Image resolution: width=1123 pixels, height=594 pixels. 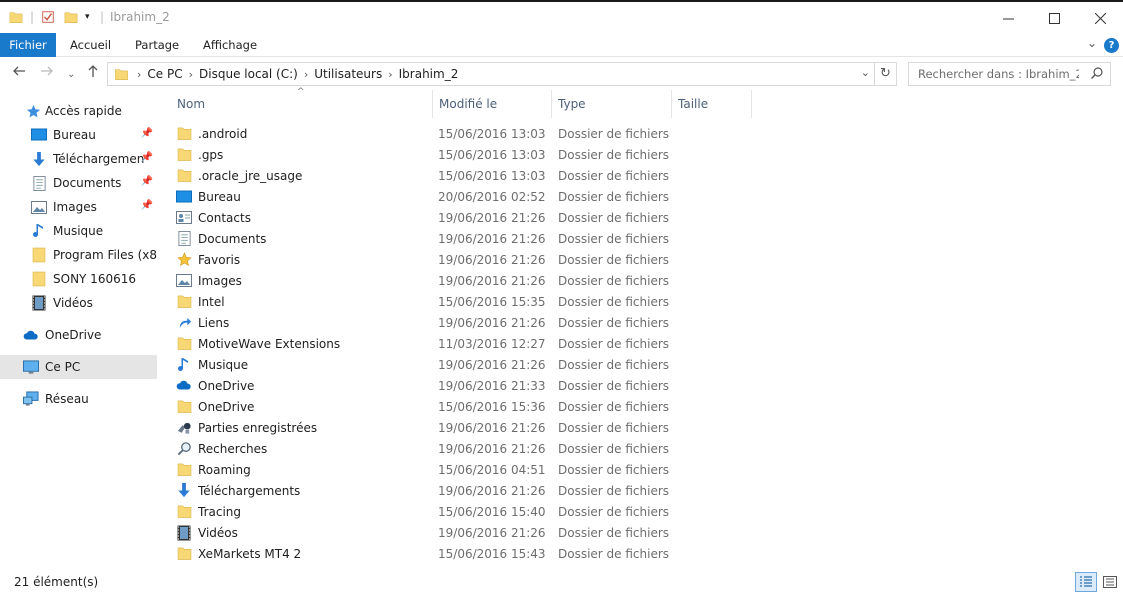 I want to click on help-icon: ?, so click(x=1111, y=45).